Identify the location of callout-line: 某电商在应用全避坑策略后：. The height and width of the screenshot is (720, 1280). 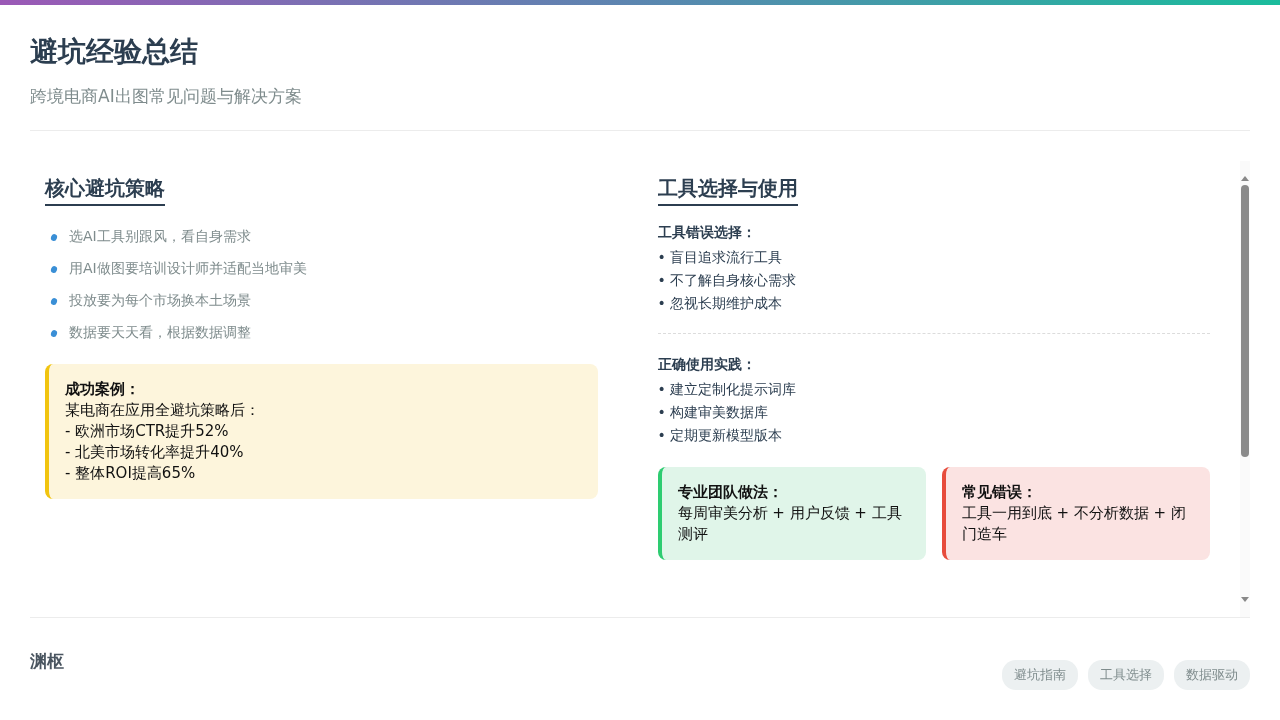
(163, 410).